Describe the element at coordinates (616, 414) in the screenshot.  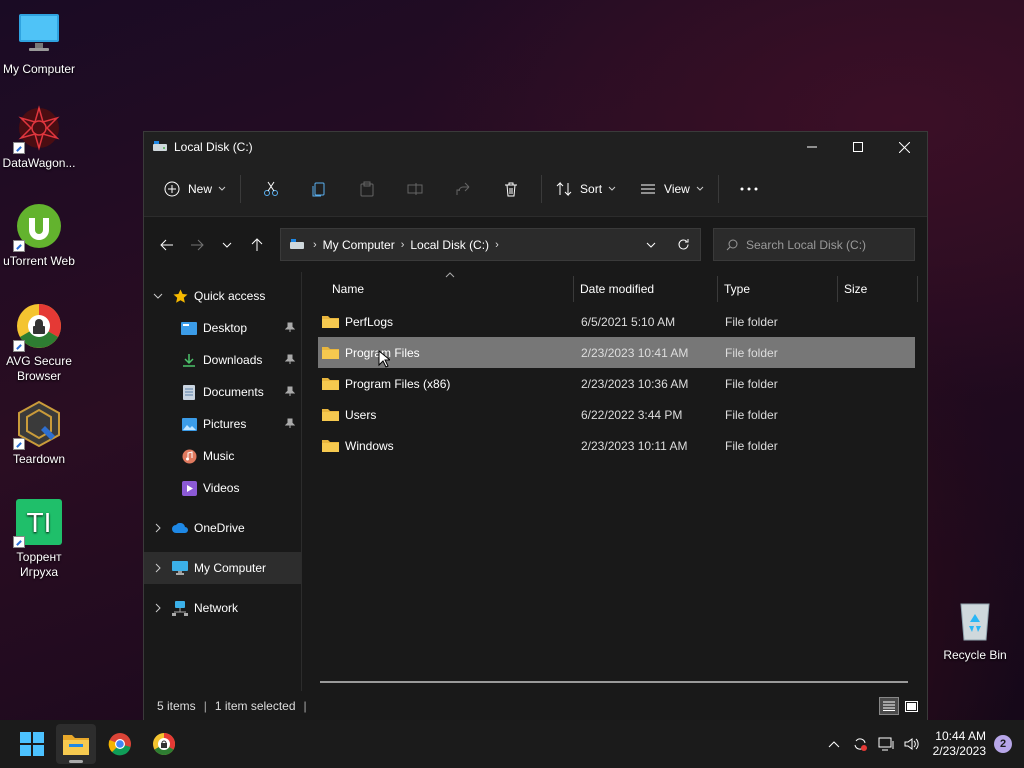
I see `file-row: Users 6/22/2022 3:44 PM File folder` at that location.